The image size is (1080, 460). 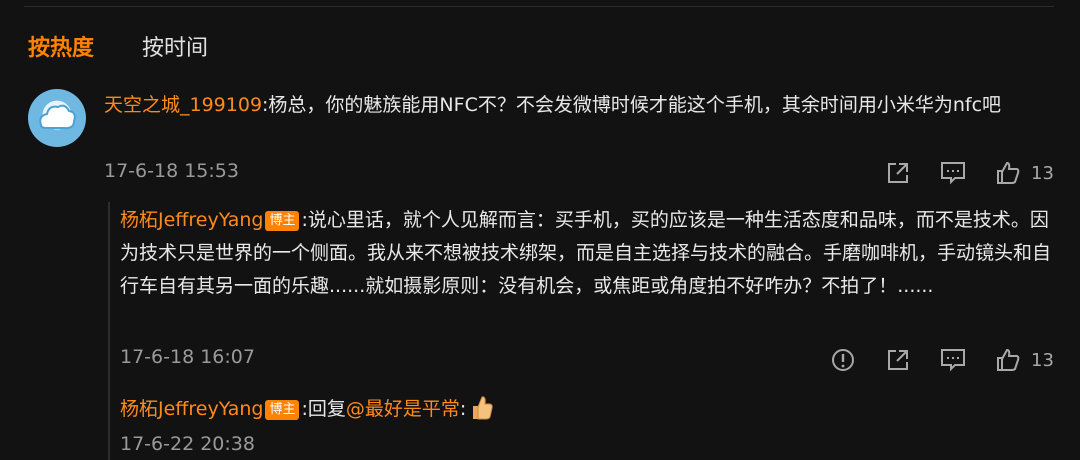 I want to click on comment-timestamp: 17-6-18 15:53, so click(x=171, y=171).